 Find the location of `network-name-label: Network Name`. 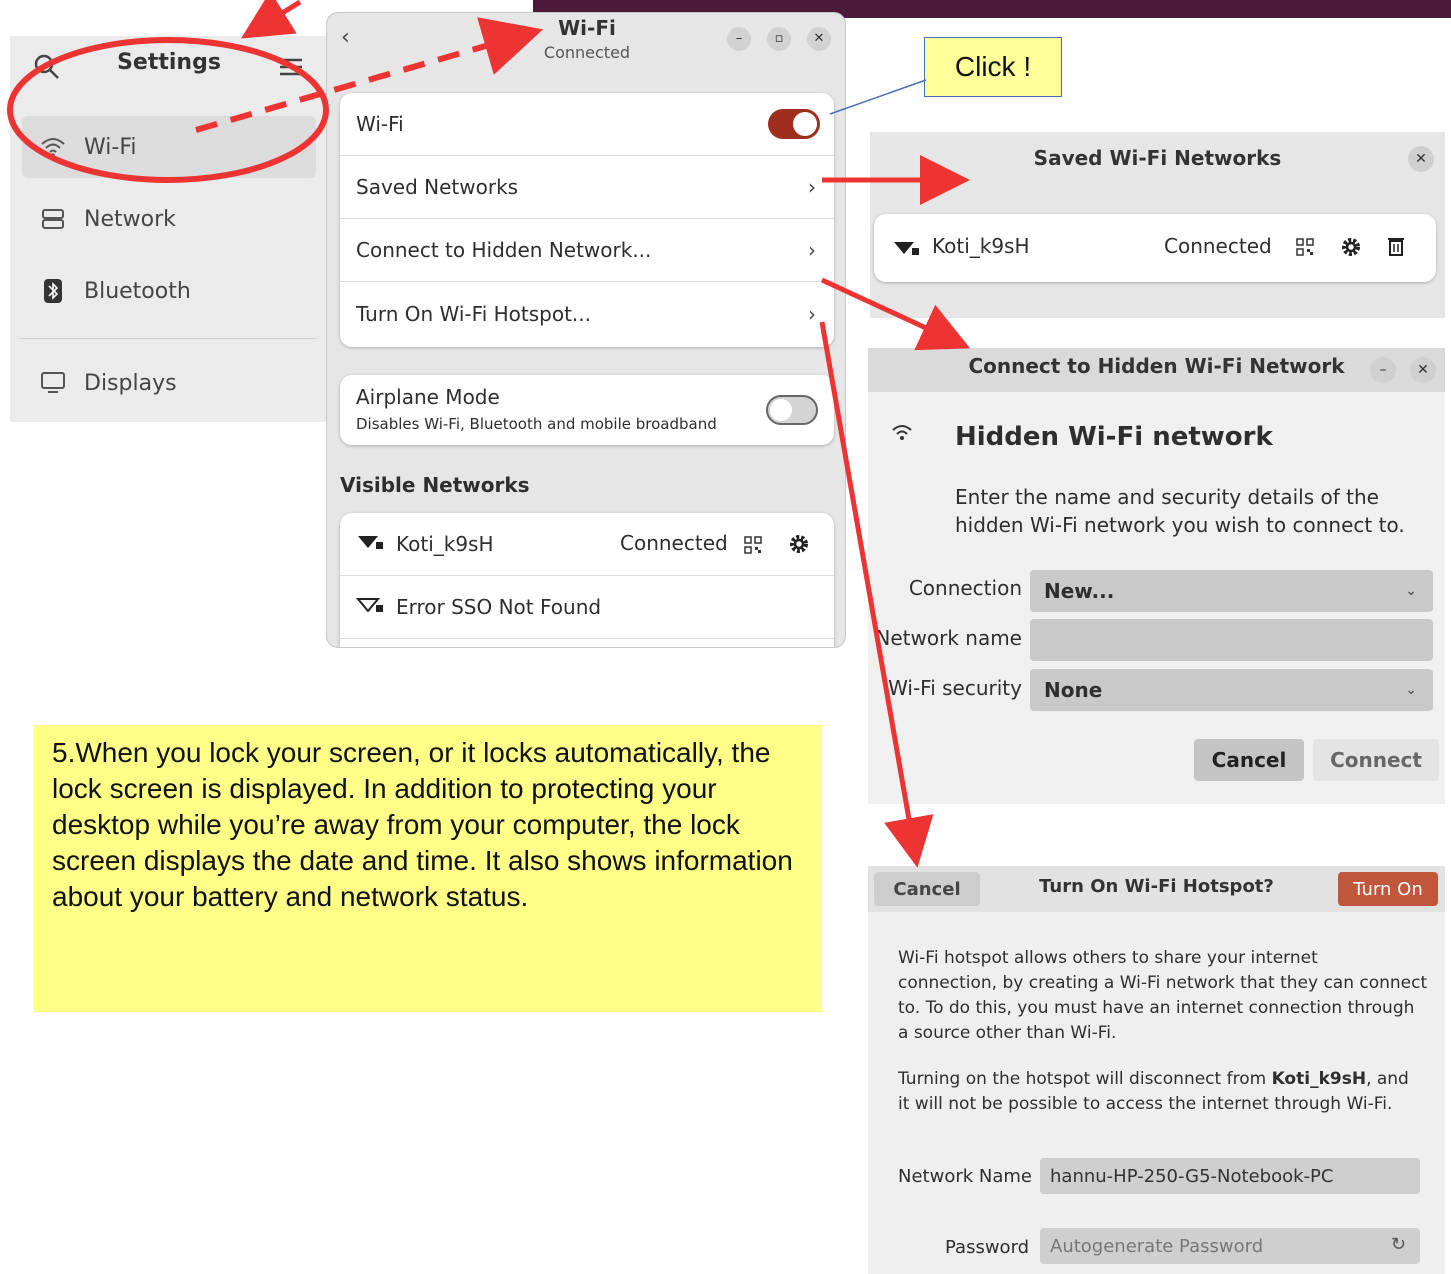

network-name-label: Network Name is located at coordinates (965, 1176).